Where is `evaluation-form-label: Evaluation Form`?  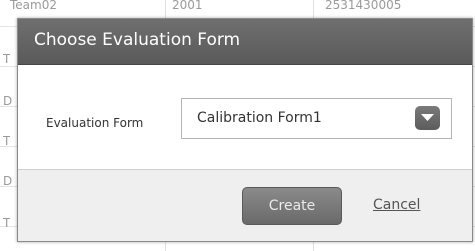 evaluation-form-label: Evaluation Form is located at coordinates (95, 123).